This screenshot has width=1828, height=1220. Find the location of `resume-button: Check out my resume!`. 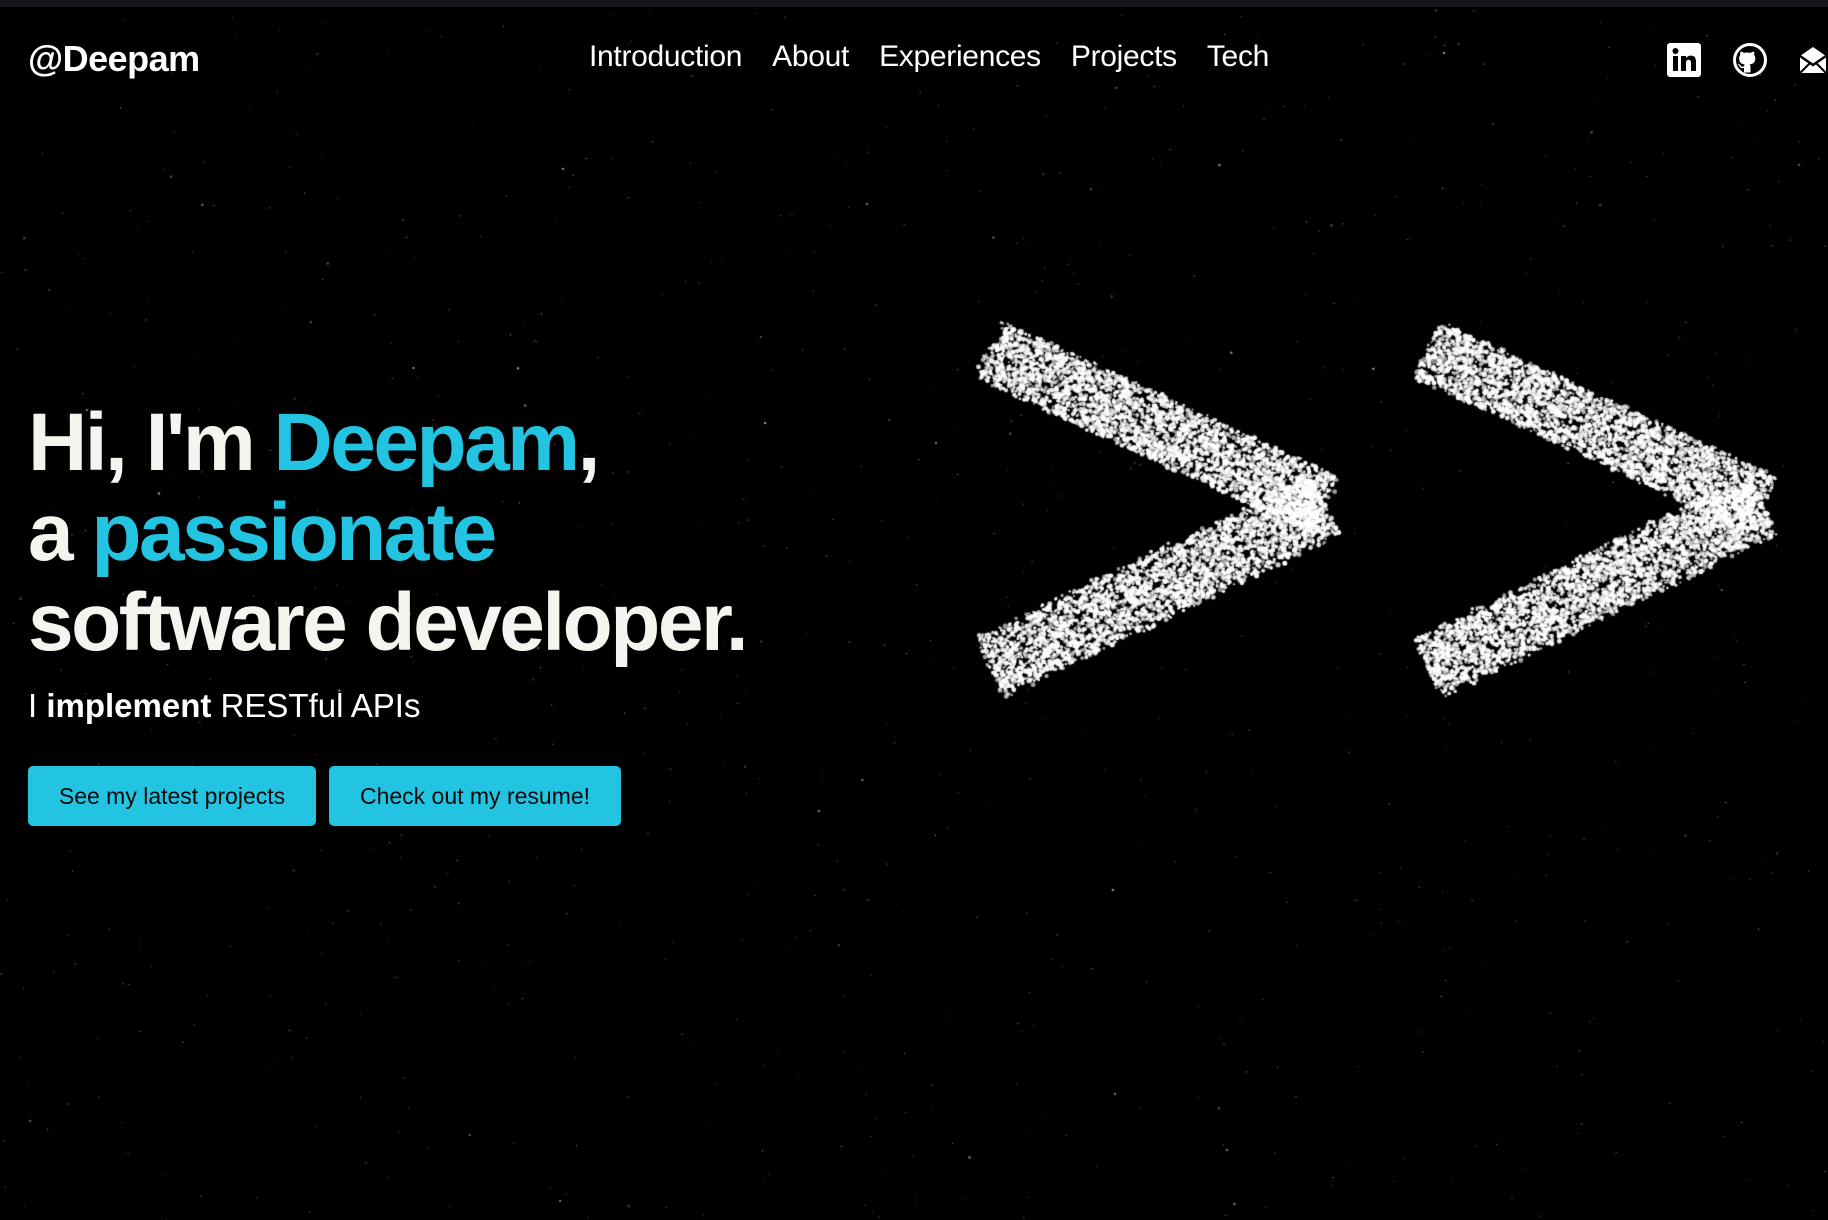

resume-button: Check out my resume! is located at coordinates (475, 796).